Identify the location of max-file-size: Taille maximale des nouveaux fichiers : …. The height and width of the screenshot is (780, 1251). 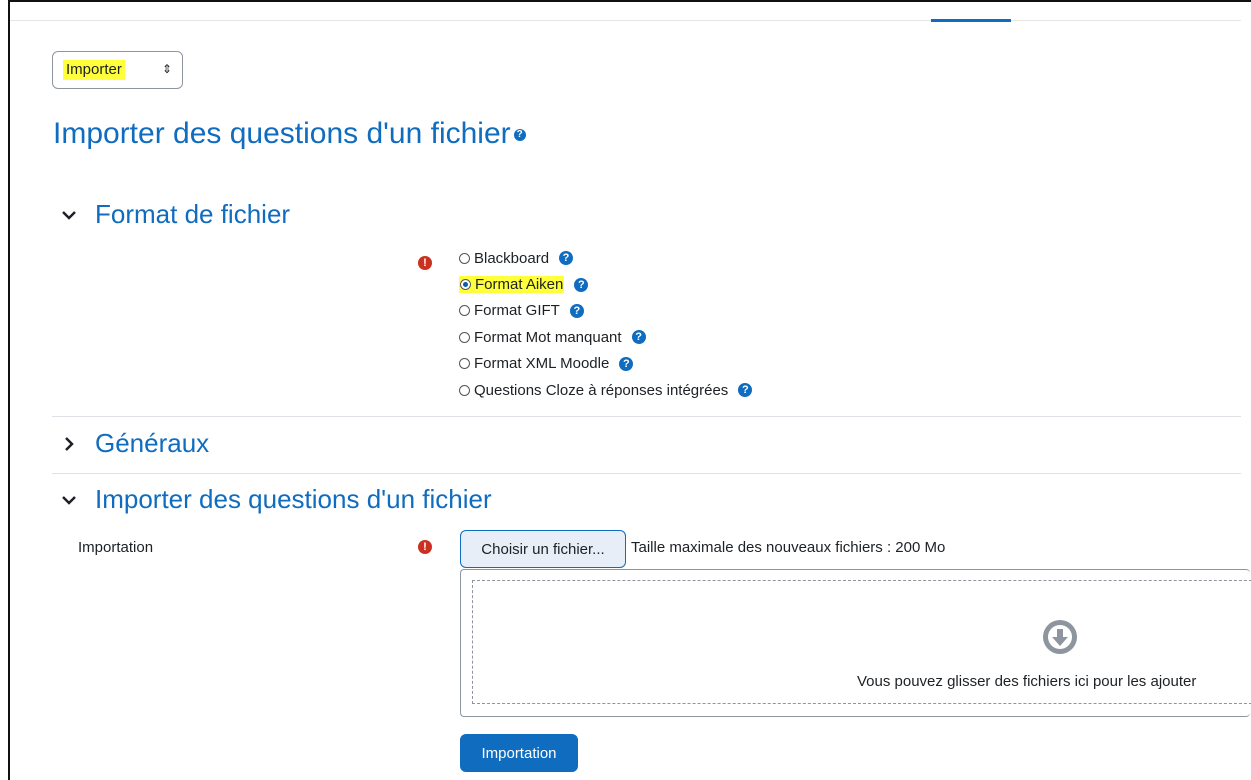
(788, 547).